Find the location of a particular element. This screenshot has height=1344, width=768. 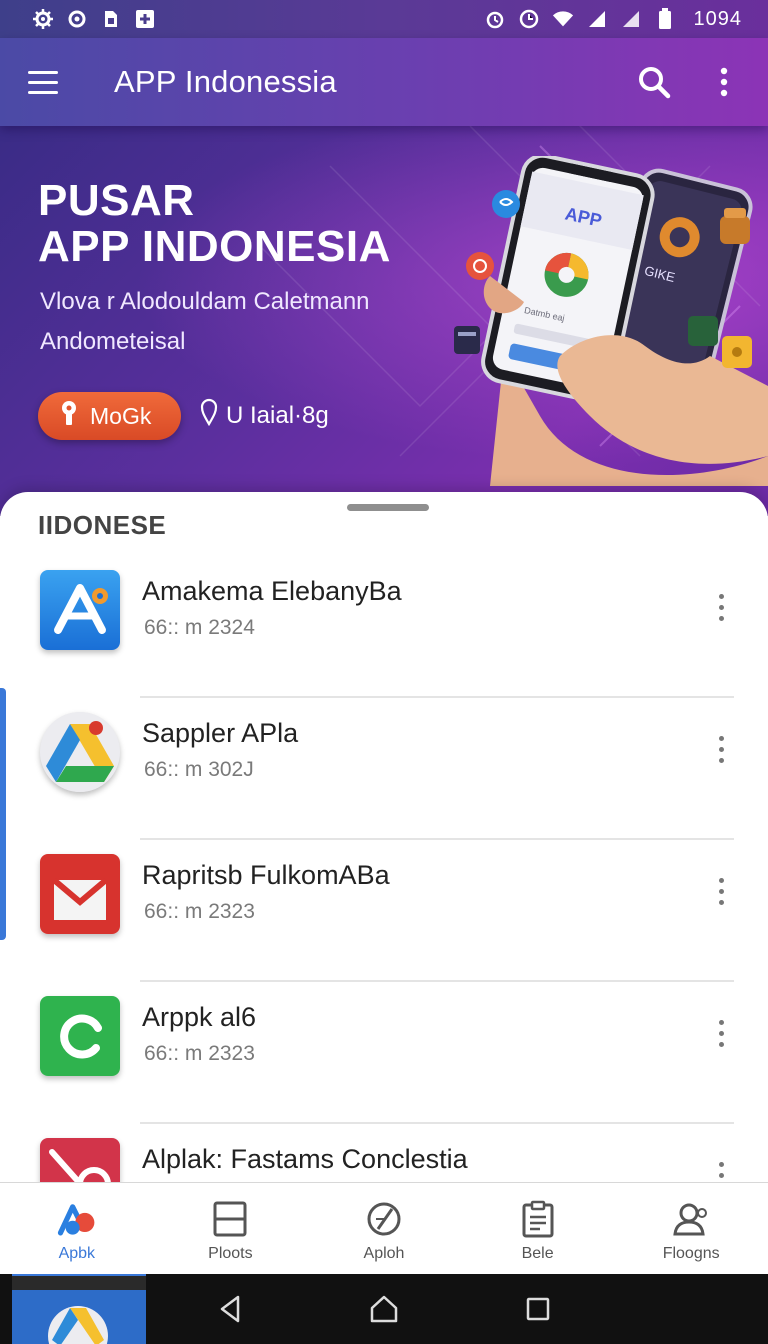

app-name: Sappler APla is located at coordinates (220, 733).